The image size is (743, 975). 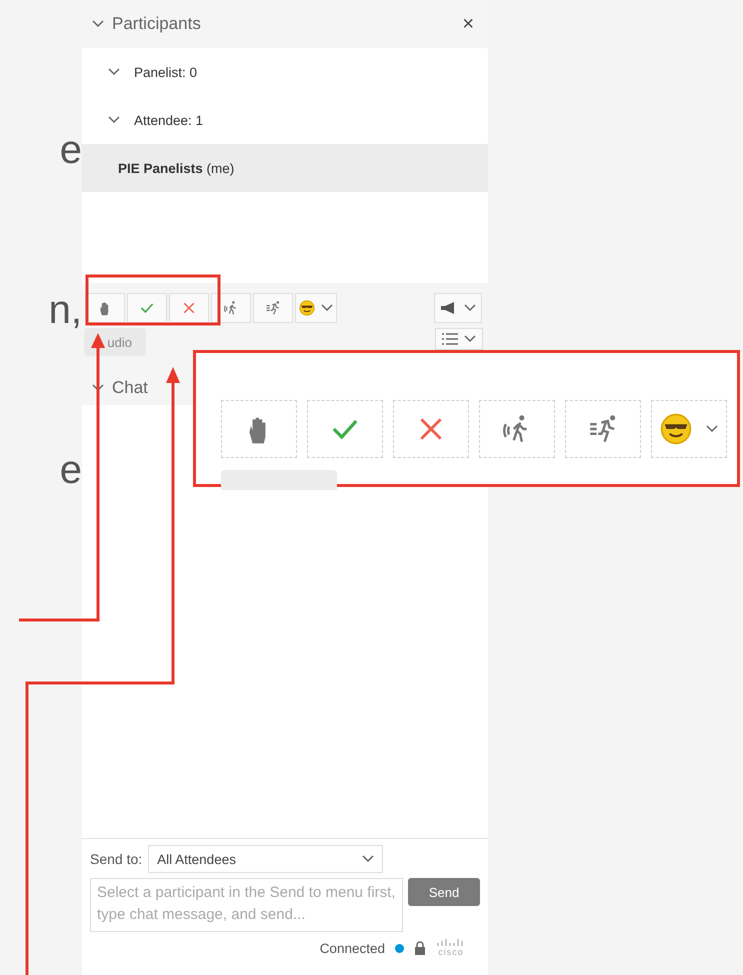 What do you see at coordinates (468, 24) in the screenshot?
I see `close-button: ×` at bounding box center [468, 24].